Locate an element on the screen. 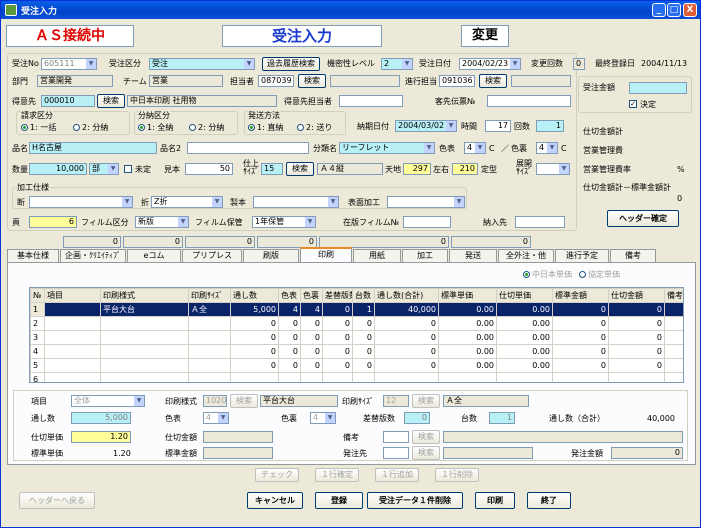  cut-select is located at coordinates (81, 202).